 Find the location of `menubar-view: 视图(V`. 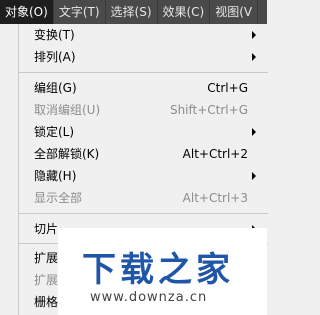

menubar-view: 视图(V is located at coordinates (234, 12).